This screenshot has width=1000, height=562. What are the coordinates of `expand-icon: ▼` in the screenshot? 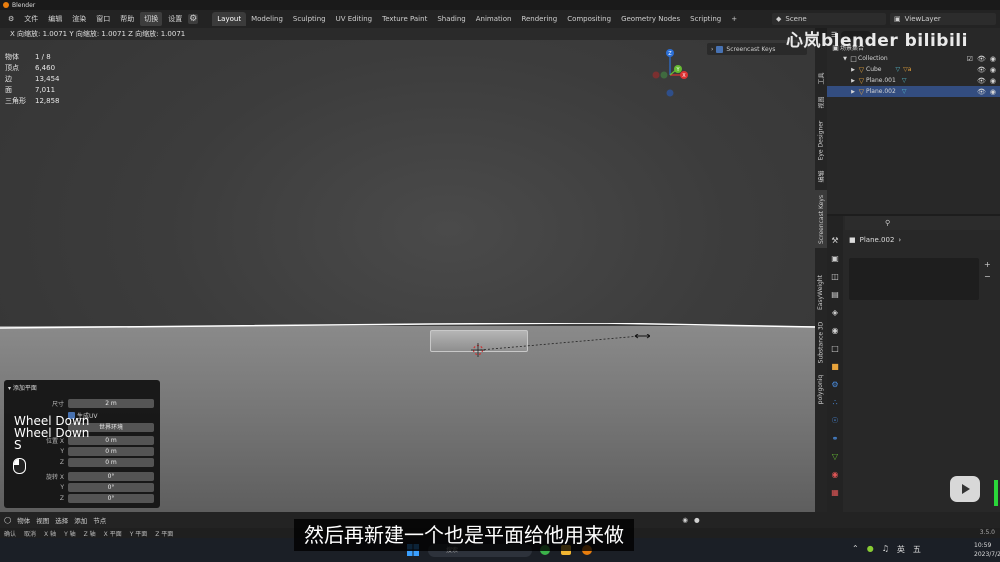 It's located at (845, 59).